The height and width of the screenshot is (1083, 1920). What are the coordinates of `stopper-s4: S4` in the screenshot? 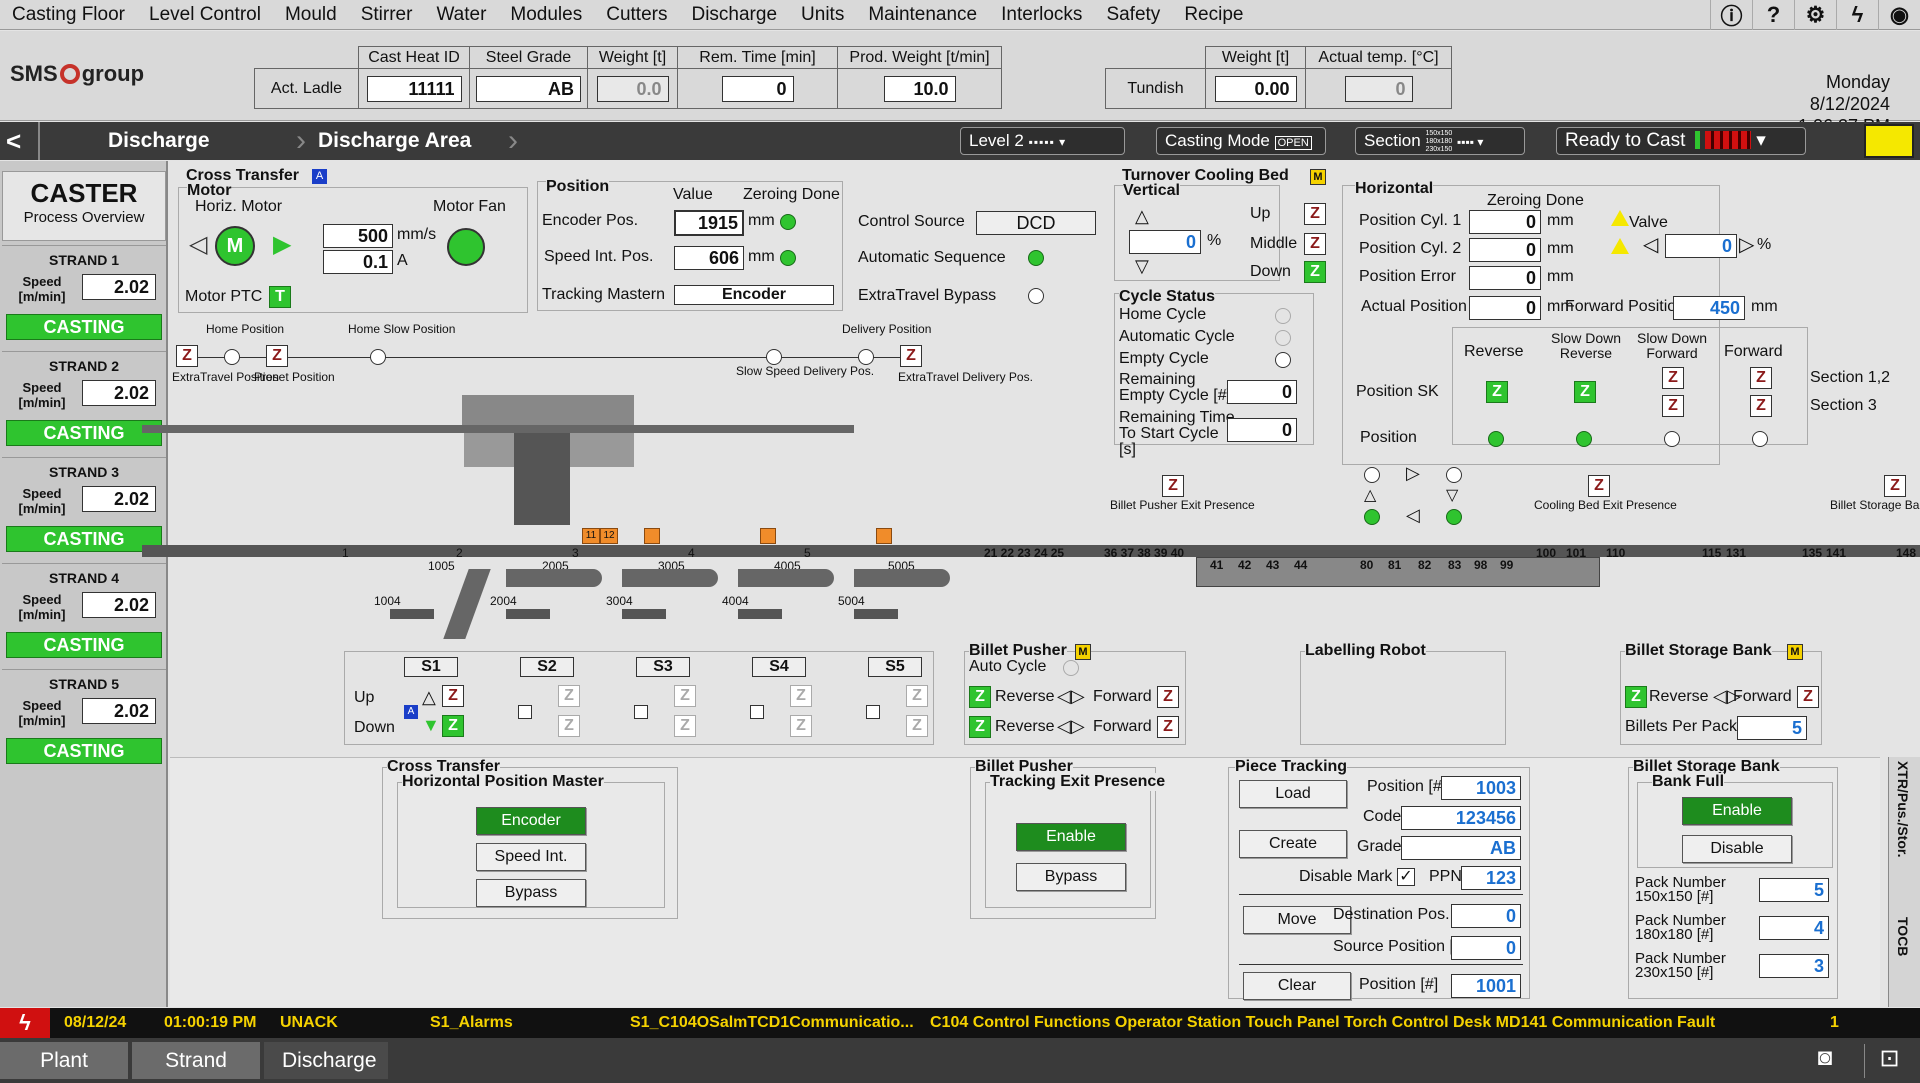 It's located at (779, 667).